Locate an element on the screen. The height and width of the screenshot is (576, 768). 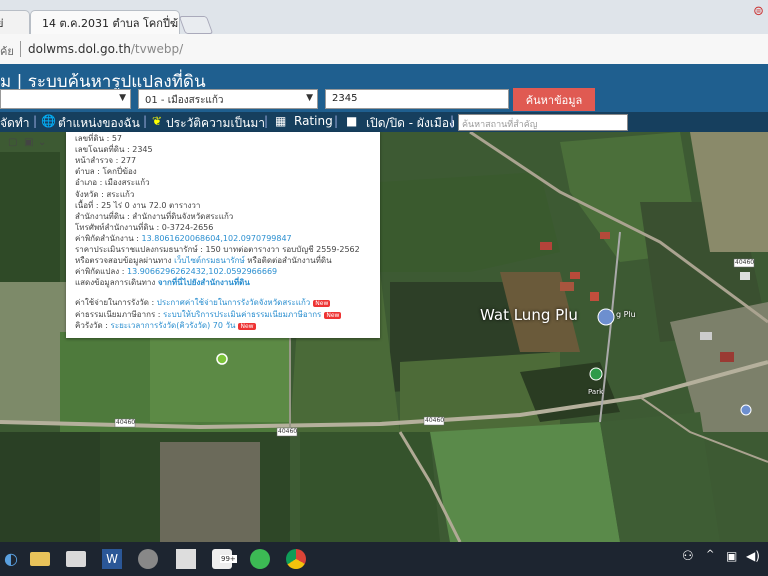
map-controls: ▢ ▣ ⌄ is located at coordinates (30, 143).